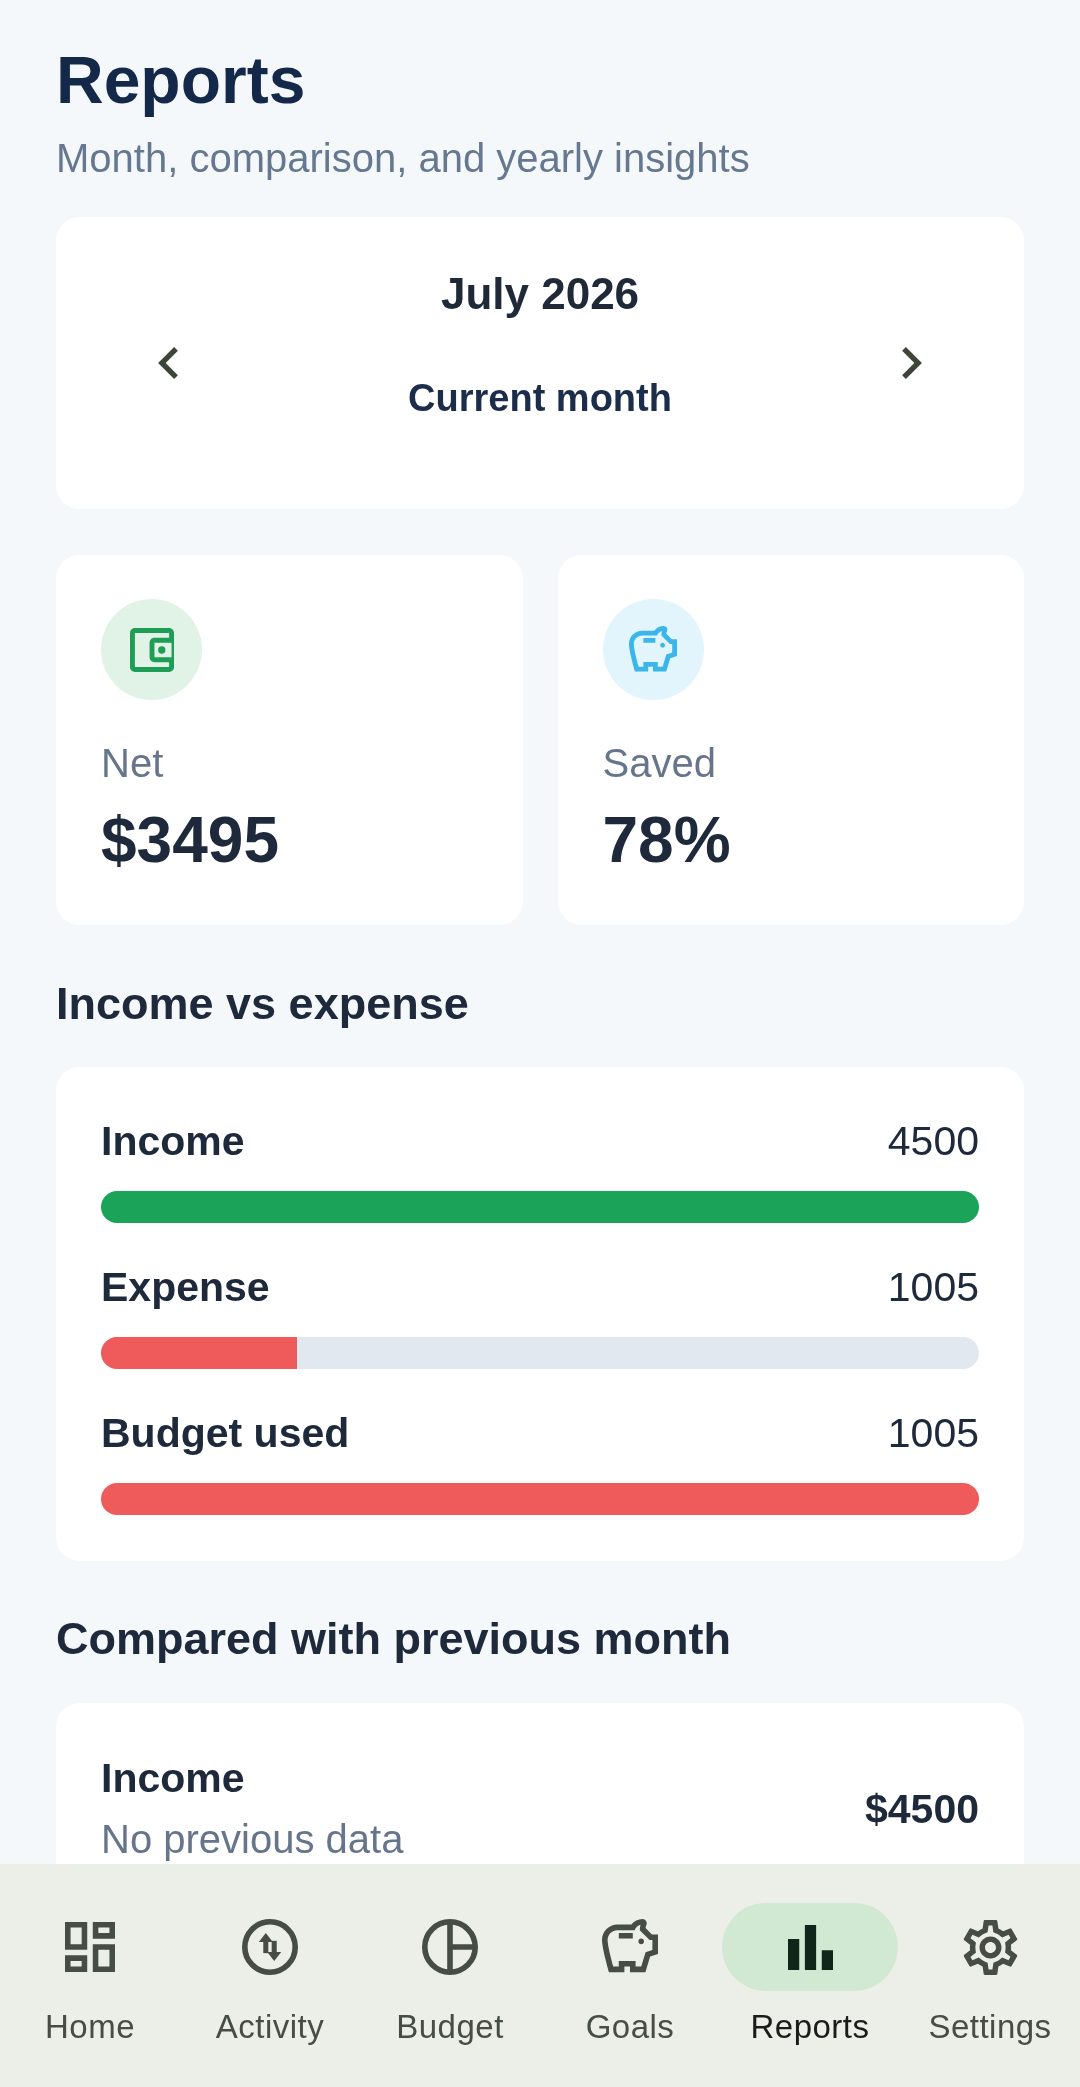 The image size is (1080, 2087). What do you see at coordinates (181, 80) in the screenshot?
I see `page-title: Reports` at bounding box center [181, 80].